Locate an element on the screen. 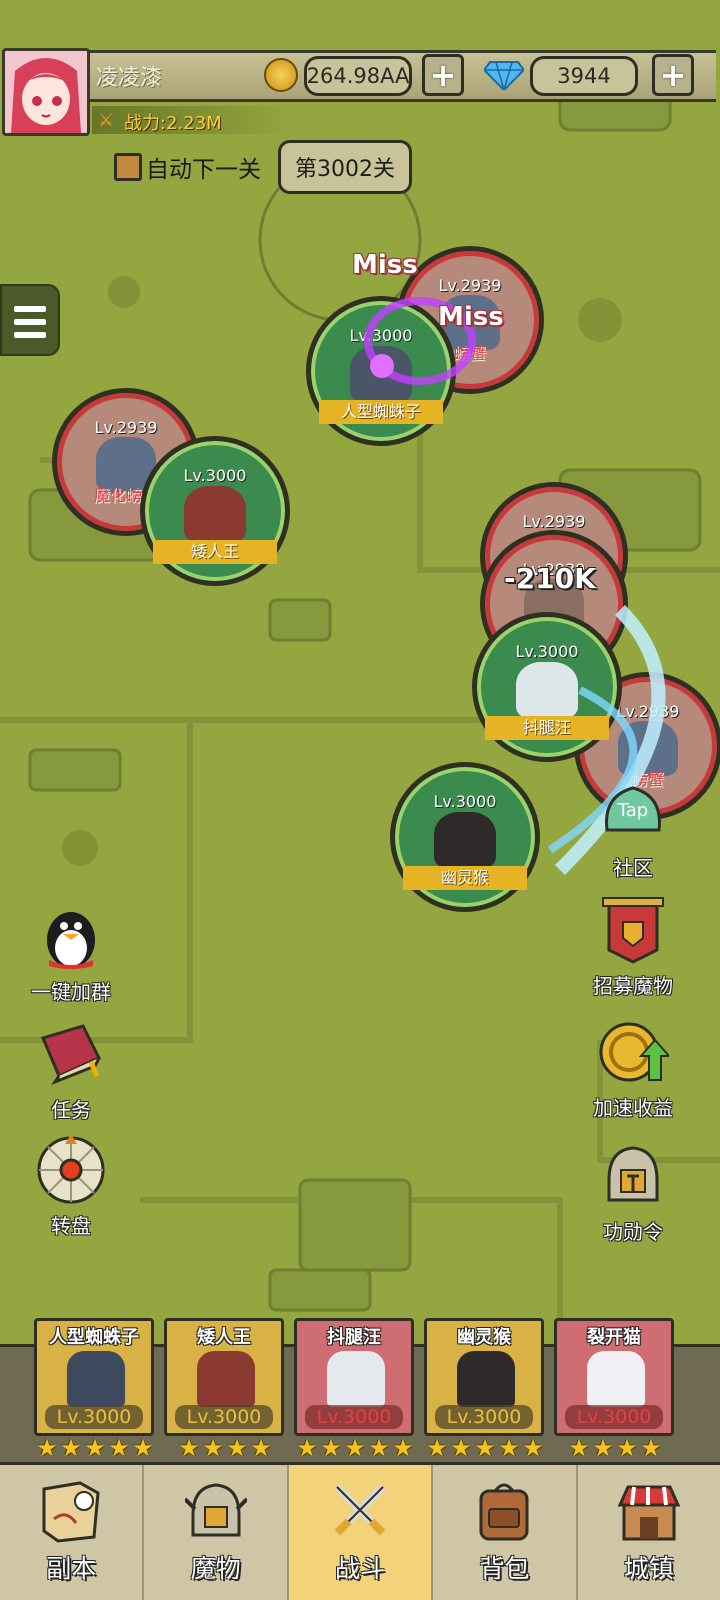  add-gold-button: + is located at coordinates (443, 75).